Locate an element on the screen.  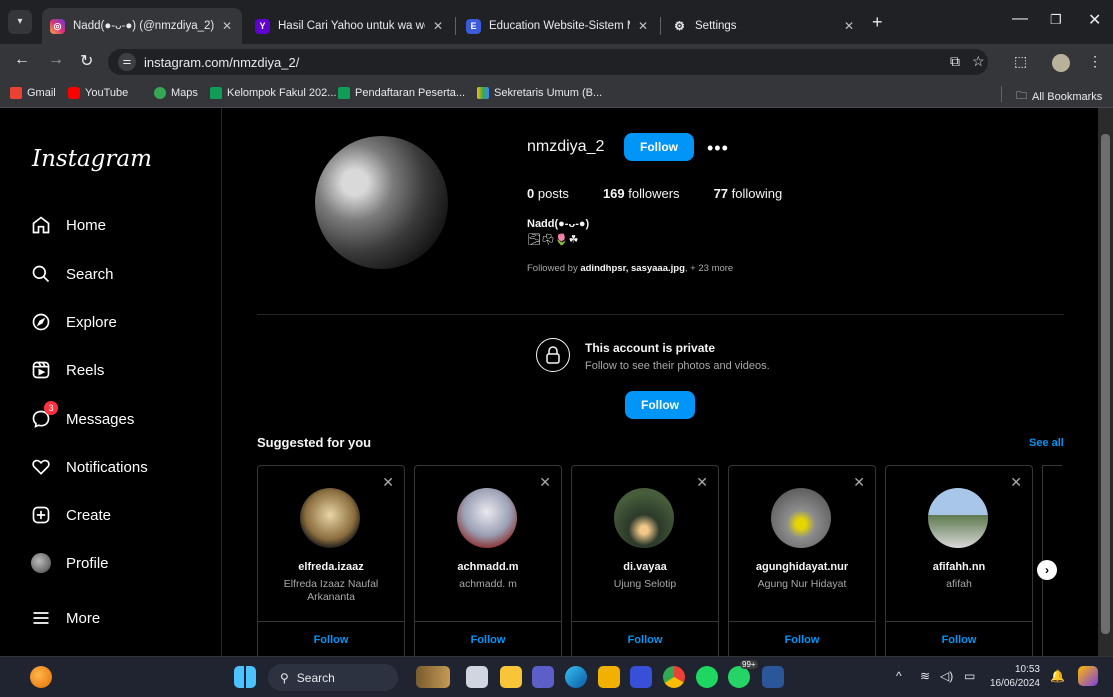
profile-avatar is located at coordinates (1061, 63).